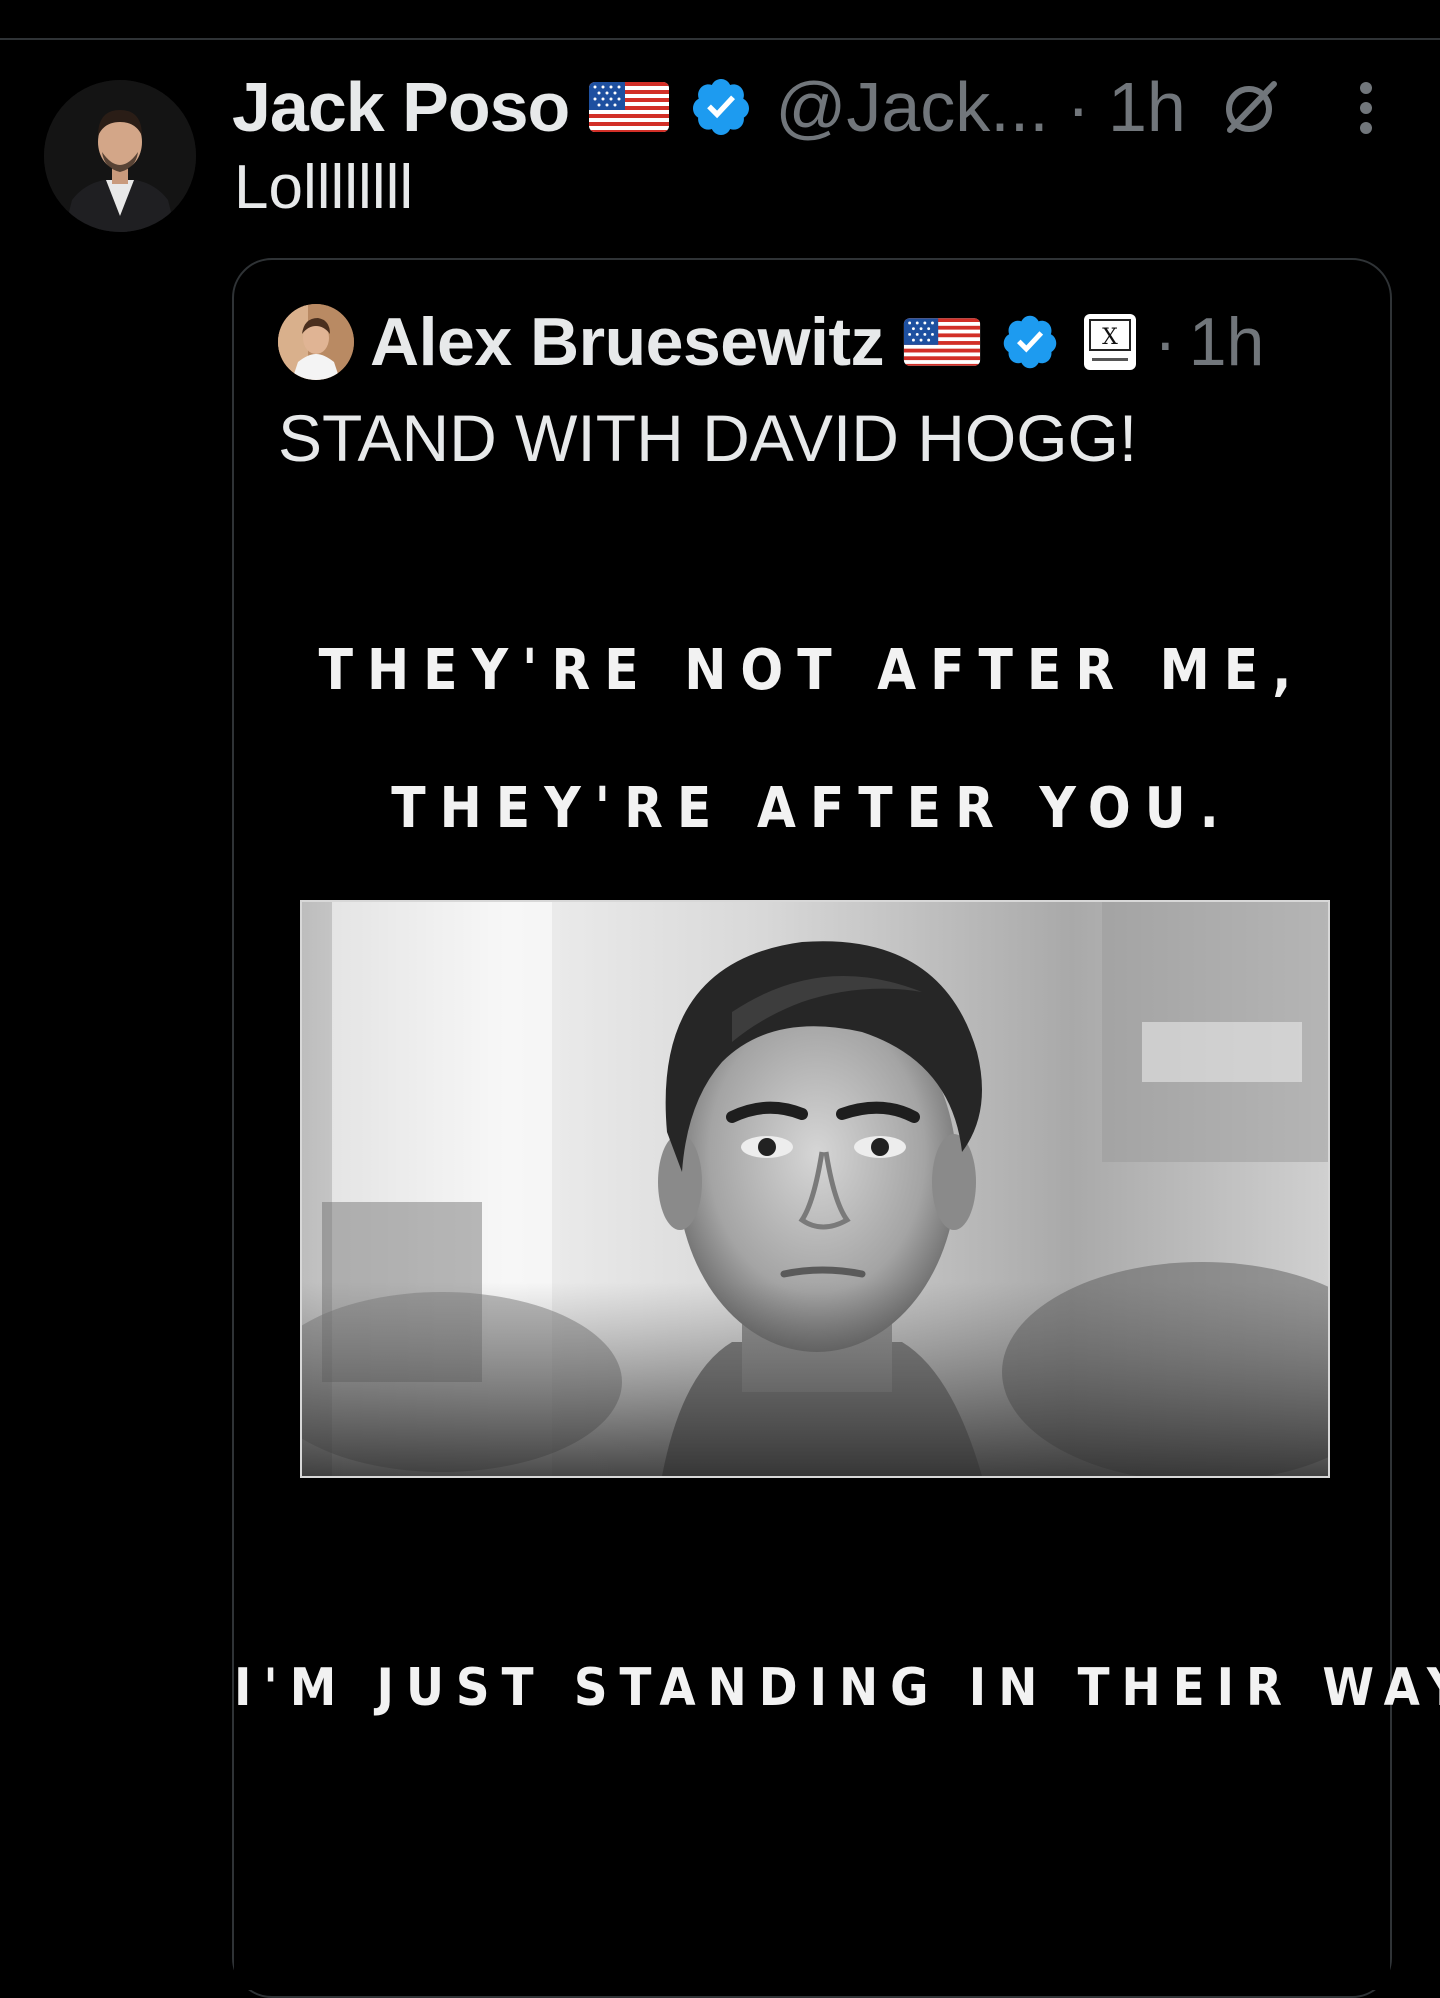  I want to click on affiliation-badge-text: X, so click(1110, 337).